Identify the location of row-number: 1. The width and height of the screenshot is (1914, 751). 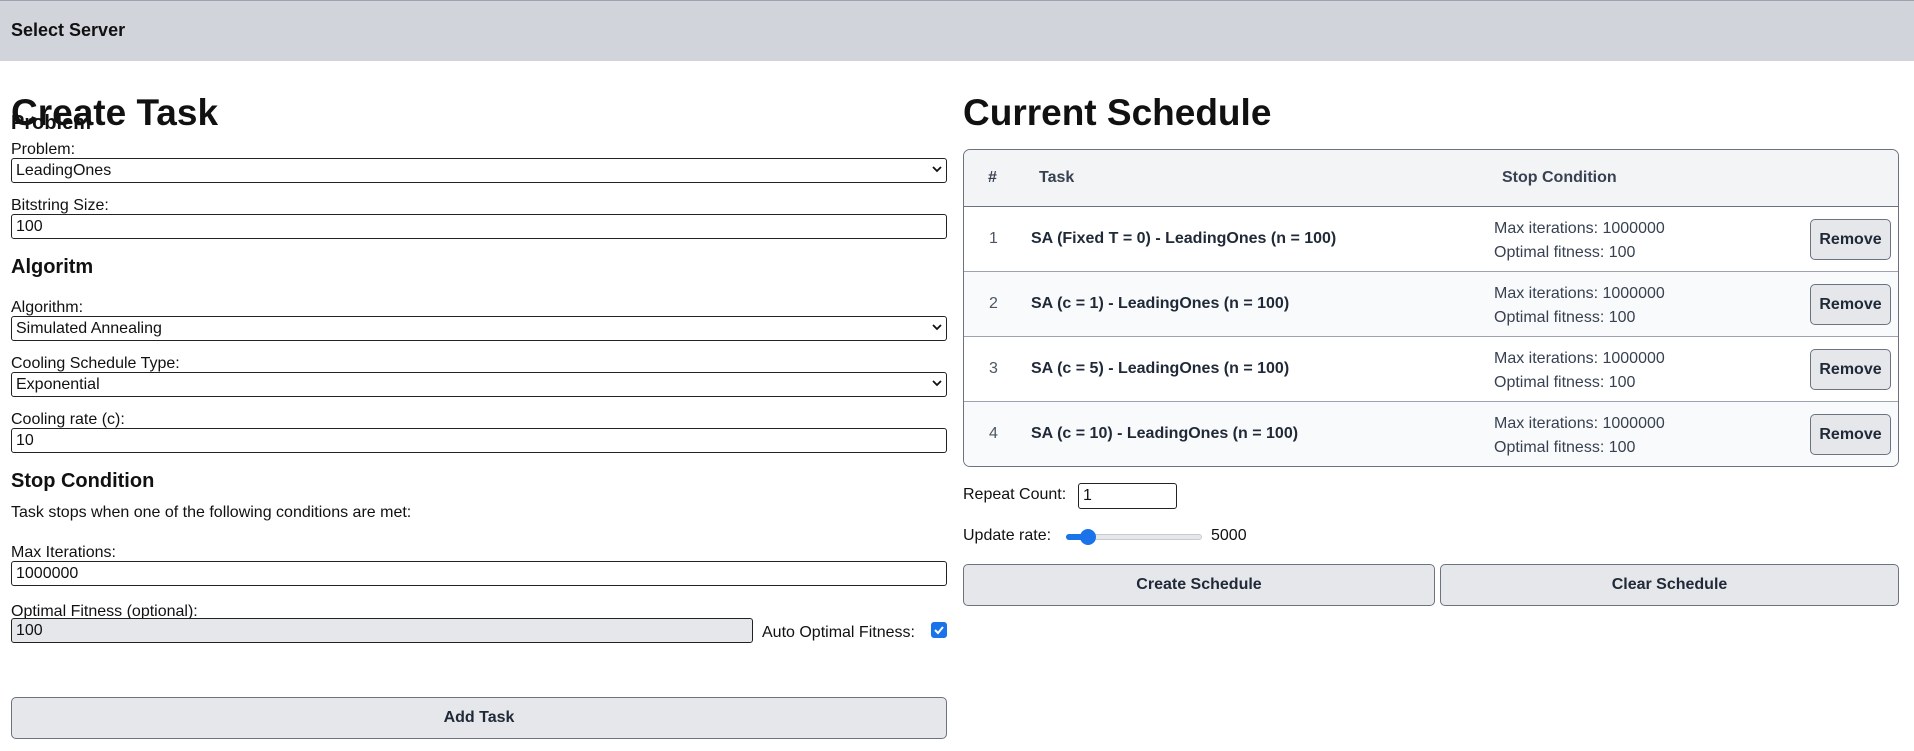
(993, 238).